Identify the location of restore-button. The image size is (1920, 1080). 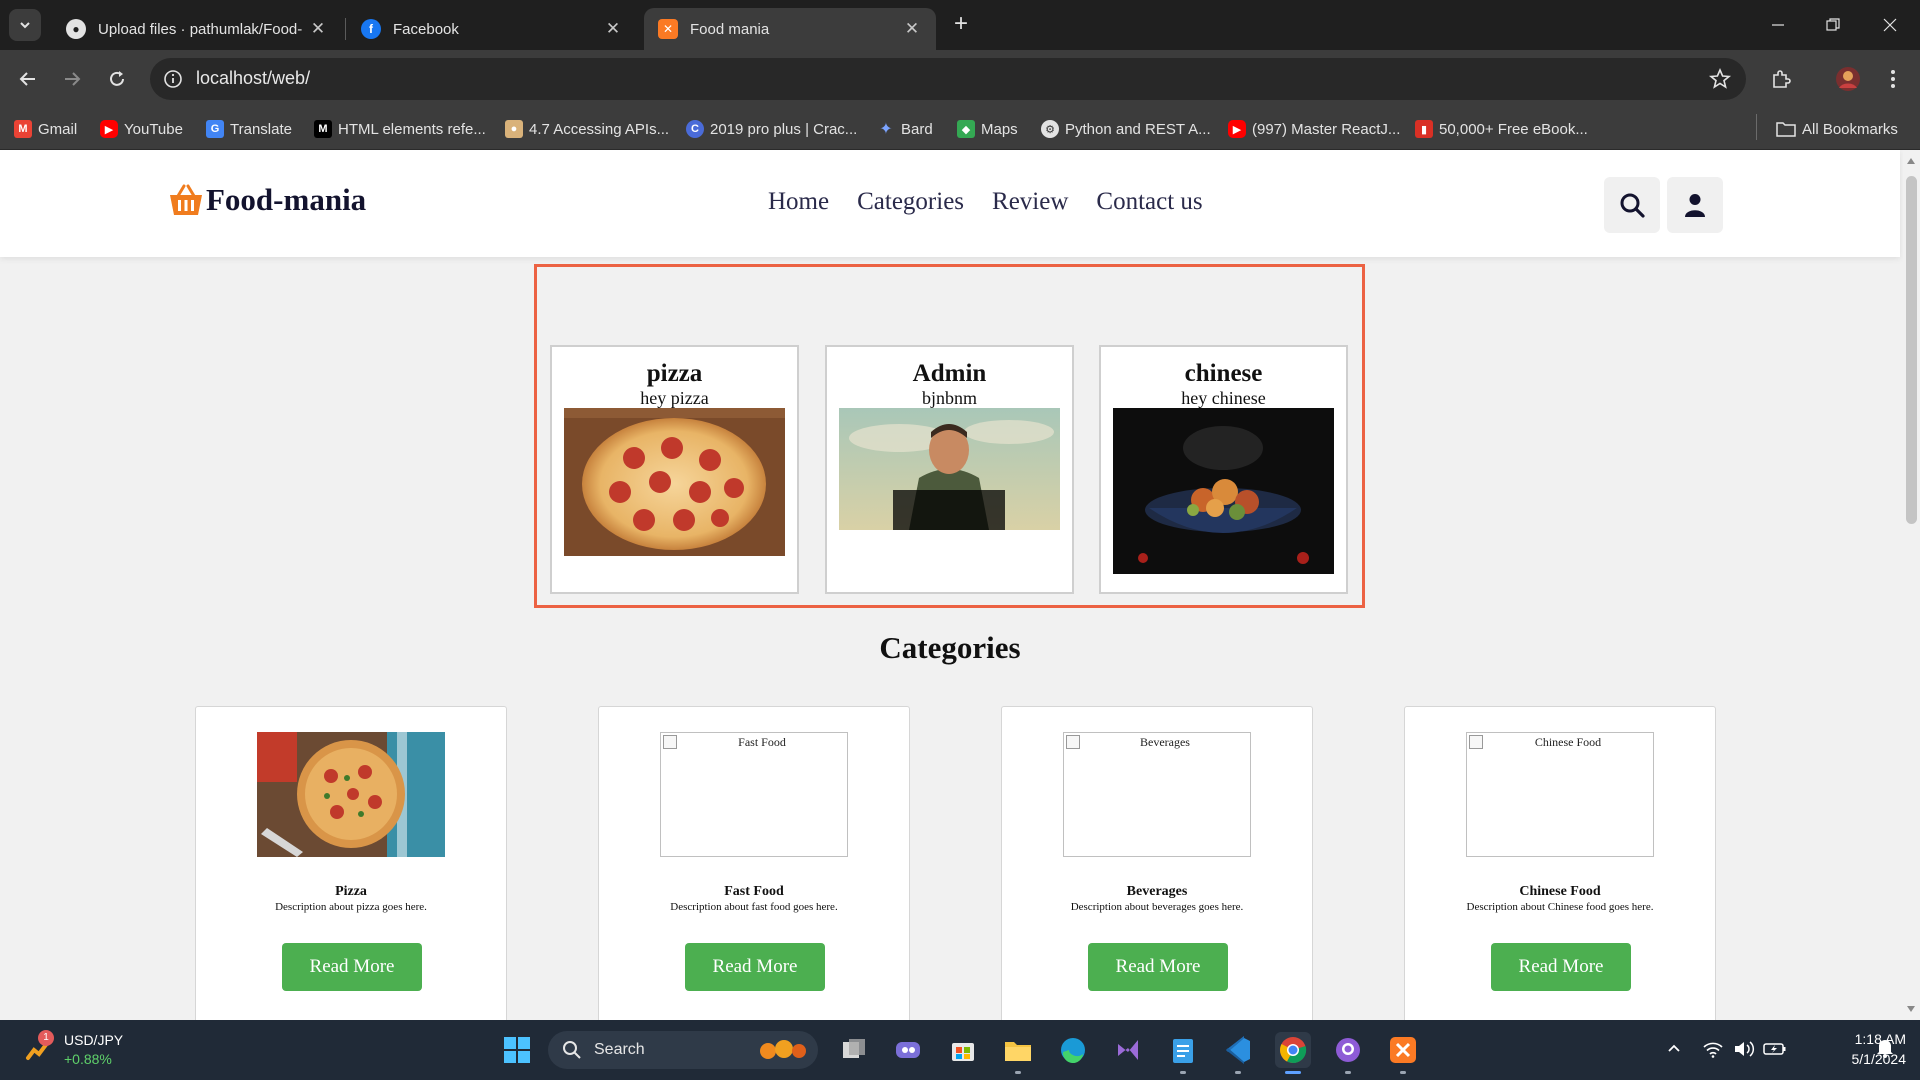
(1833, 25).